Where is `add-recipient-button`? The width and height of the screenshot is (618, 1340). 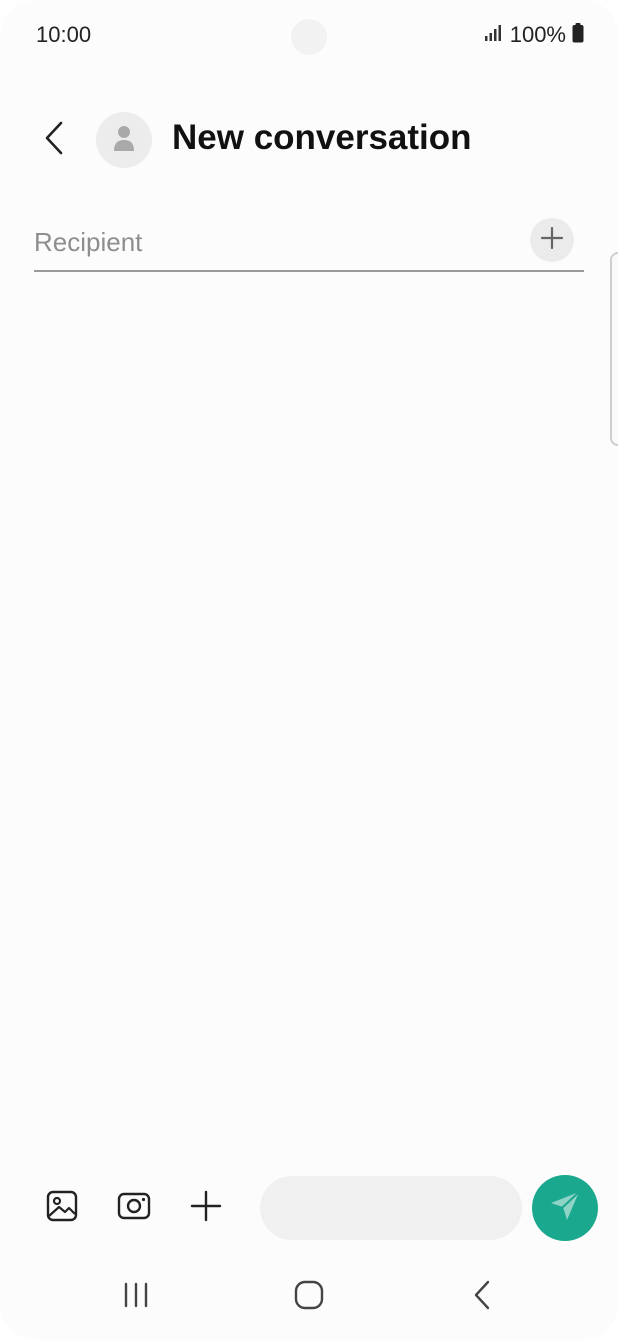
add-recipient-button is located at coordinates (552, 240).